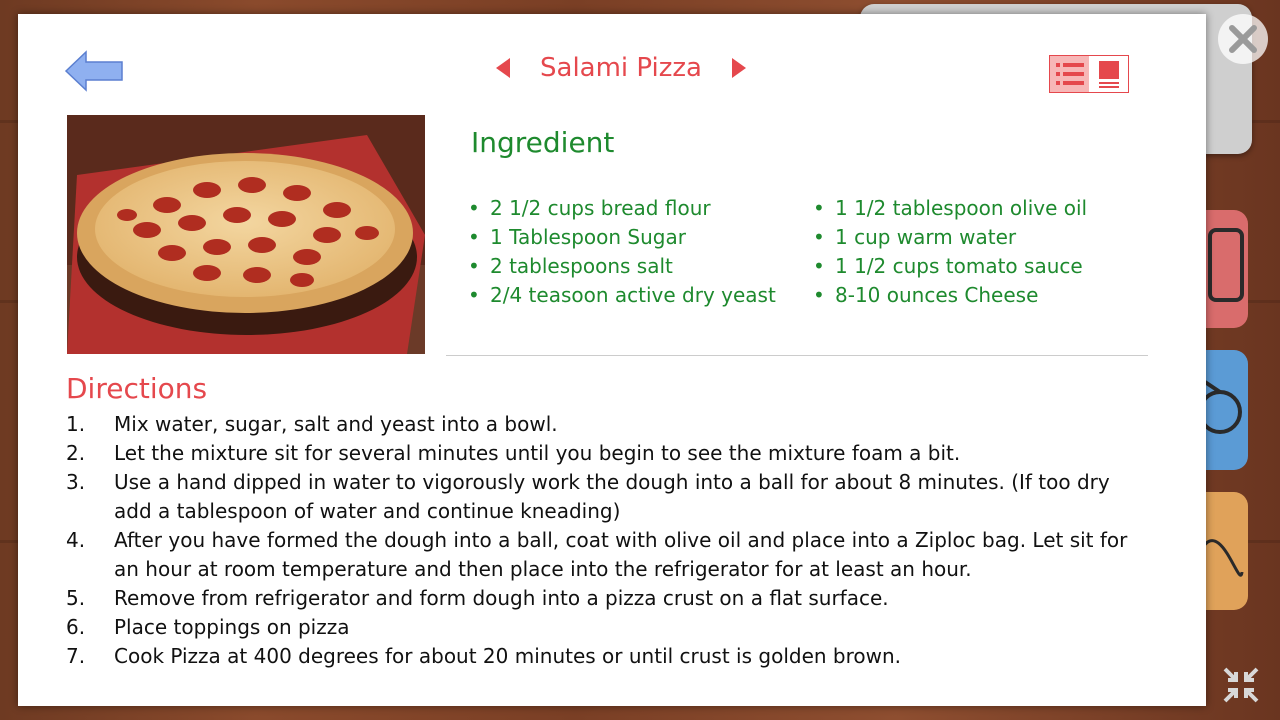 The image size is (1280, 720). What do you see at coordinates (94, 71) in the screenshot?
I see `back-arrow-icon` at bounding box center [94, 71].